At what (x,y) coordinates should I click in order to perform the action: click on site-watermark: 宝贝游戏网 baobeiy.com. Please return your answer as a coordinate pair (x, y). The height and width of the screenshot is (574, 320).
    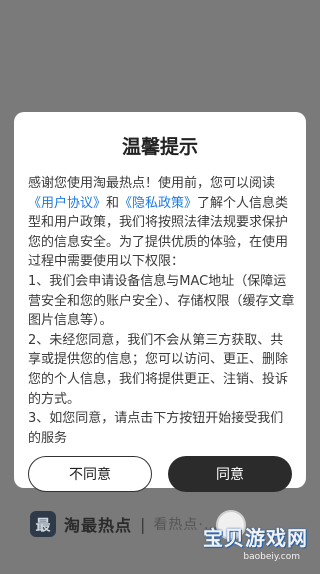
    Looking at the image, I should click on (256, 535).